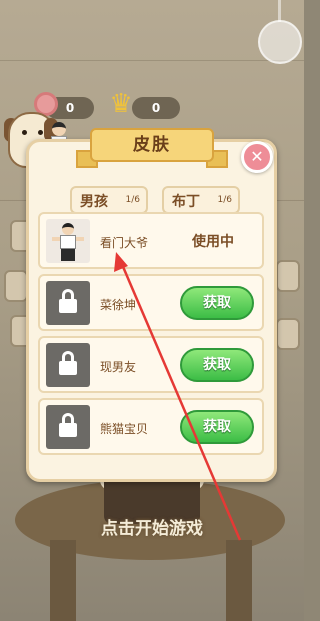  What do you see at coordinates (121, 262) in the screenshot?
I see `arrowhead-icon` at bounding box center [121, 262].